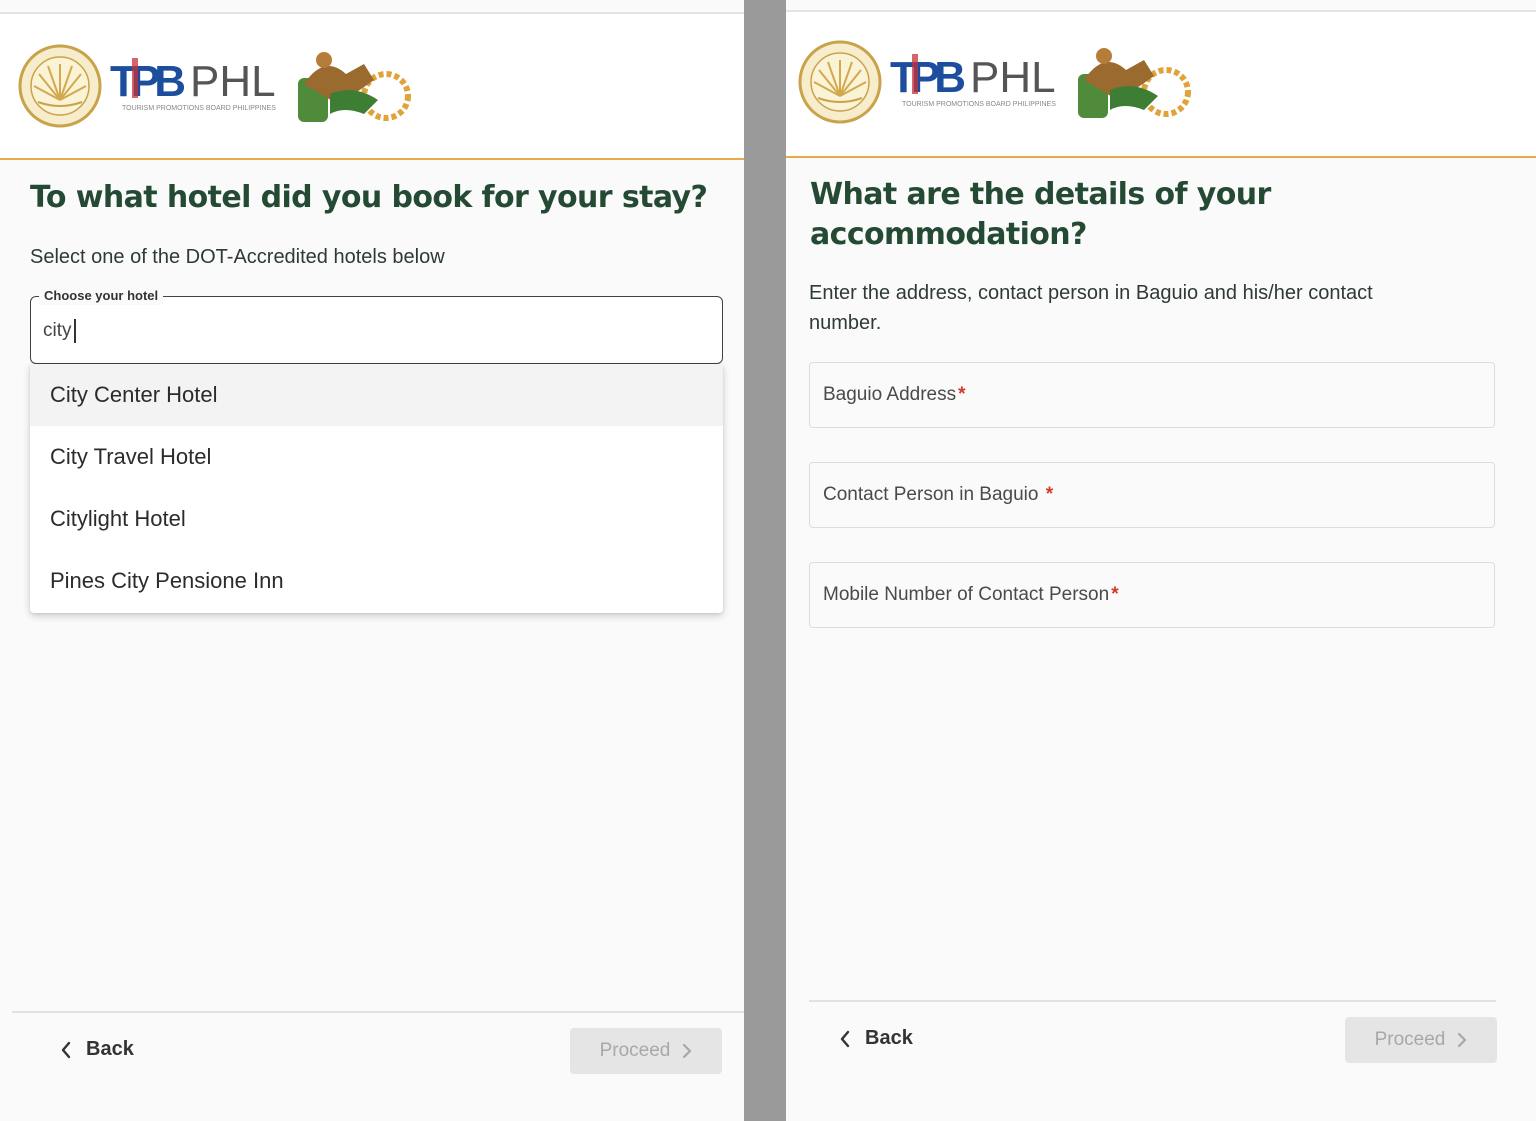  Describe the element at coordinates (938, 494) in the screenshot. I see `contact-person-label: Contact Person in Baguio *` at that location.